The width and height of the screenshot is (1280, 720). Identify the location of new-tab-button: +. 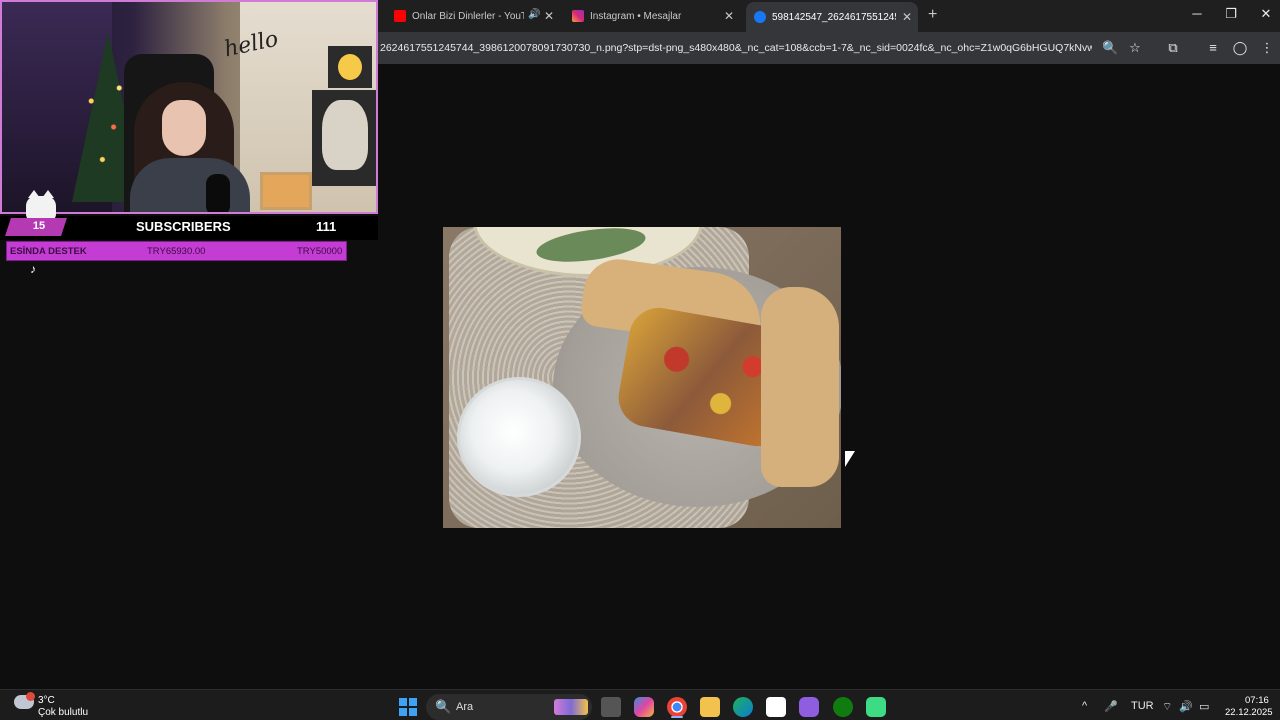
(932, 15).